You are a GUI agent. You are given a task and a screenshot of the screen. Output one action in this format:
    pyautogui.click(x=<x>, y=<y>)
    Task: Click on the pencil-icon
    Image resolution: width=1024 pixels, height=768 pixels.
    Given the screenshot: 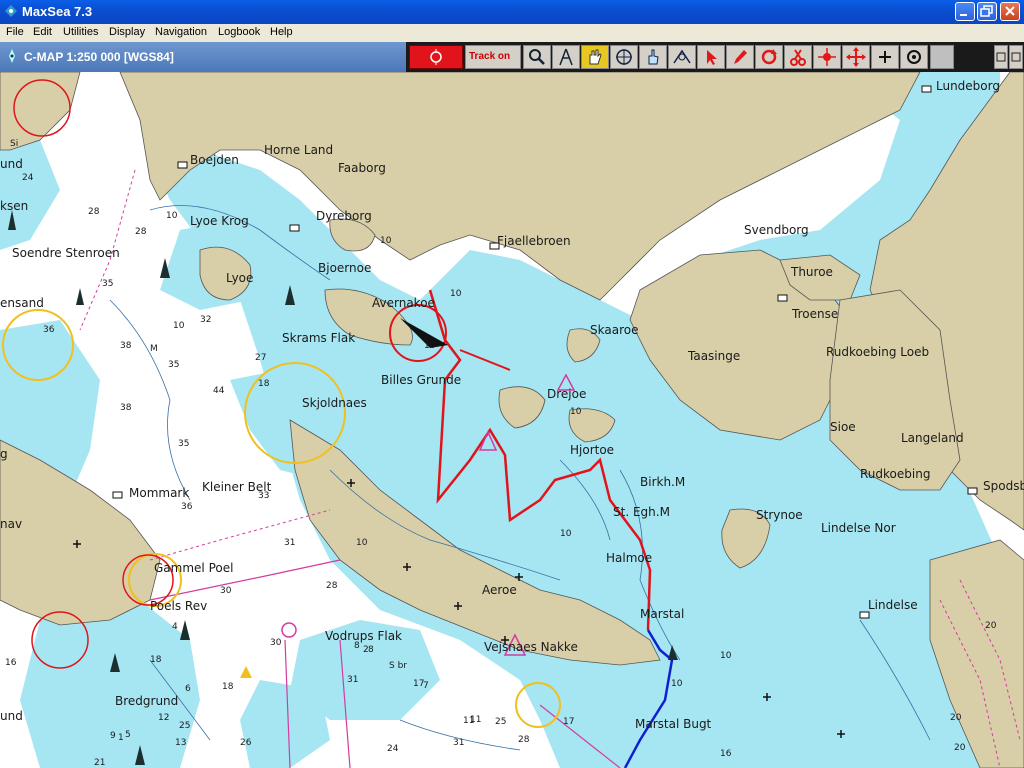 What is the action you would take?
    pyautogui.click(x=740, y=57)
    